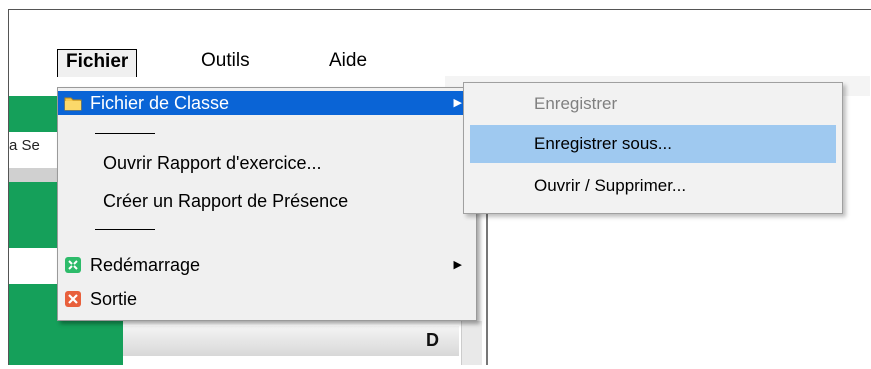 Image resolution: width=871 pixels, height=369 pixels. Describe the element at coordinates (653, 104) in the screenshot. I see `submenu-item-enregistrer: Enregistrer` at that location.